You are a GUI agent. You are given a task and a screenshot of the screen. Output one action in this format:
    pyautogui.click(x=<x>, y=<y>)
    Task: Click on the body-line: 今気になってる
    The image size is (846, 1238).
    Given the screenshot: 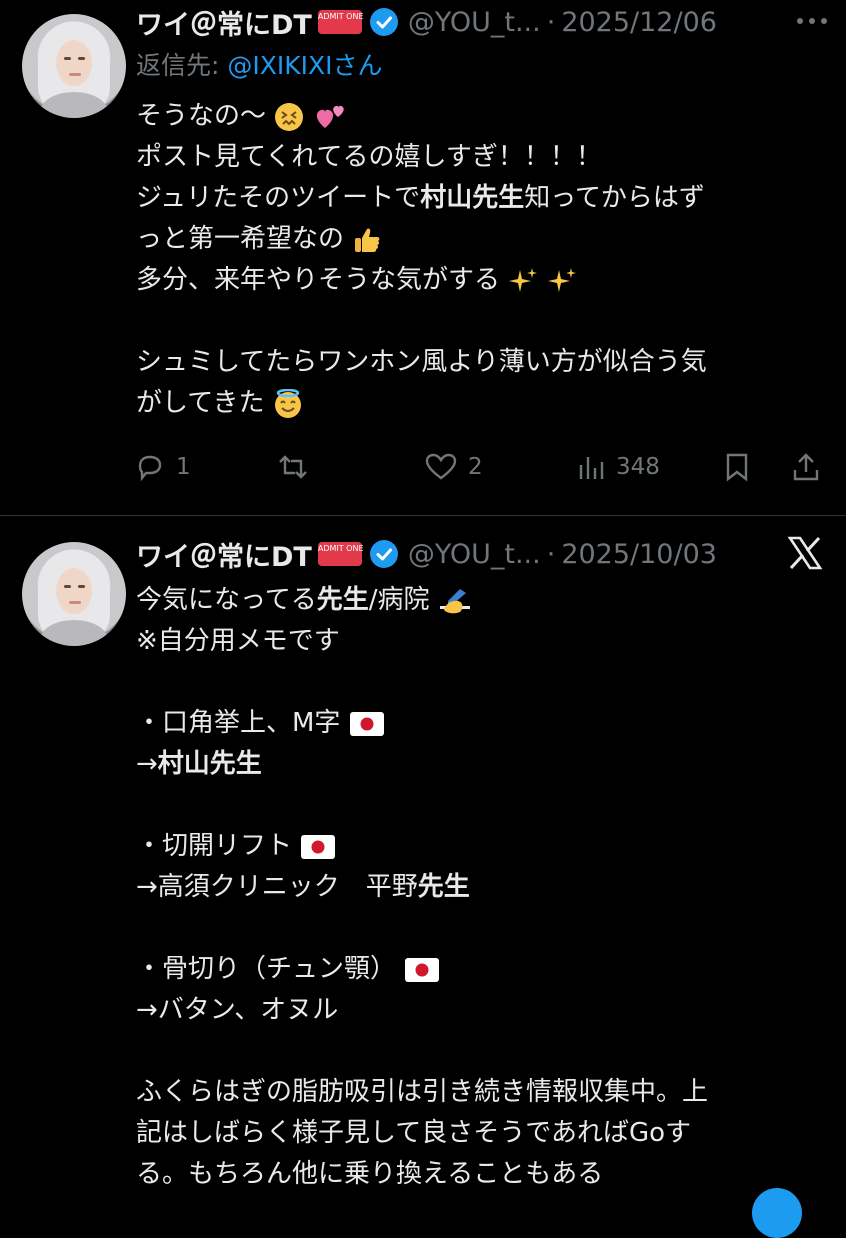 What is the action you would take?
    pyautogui.click(x=226, y=600)
    